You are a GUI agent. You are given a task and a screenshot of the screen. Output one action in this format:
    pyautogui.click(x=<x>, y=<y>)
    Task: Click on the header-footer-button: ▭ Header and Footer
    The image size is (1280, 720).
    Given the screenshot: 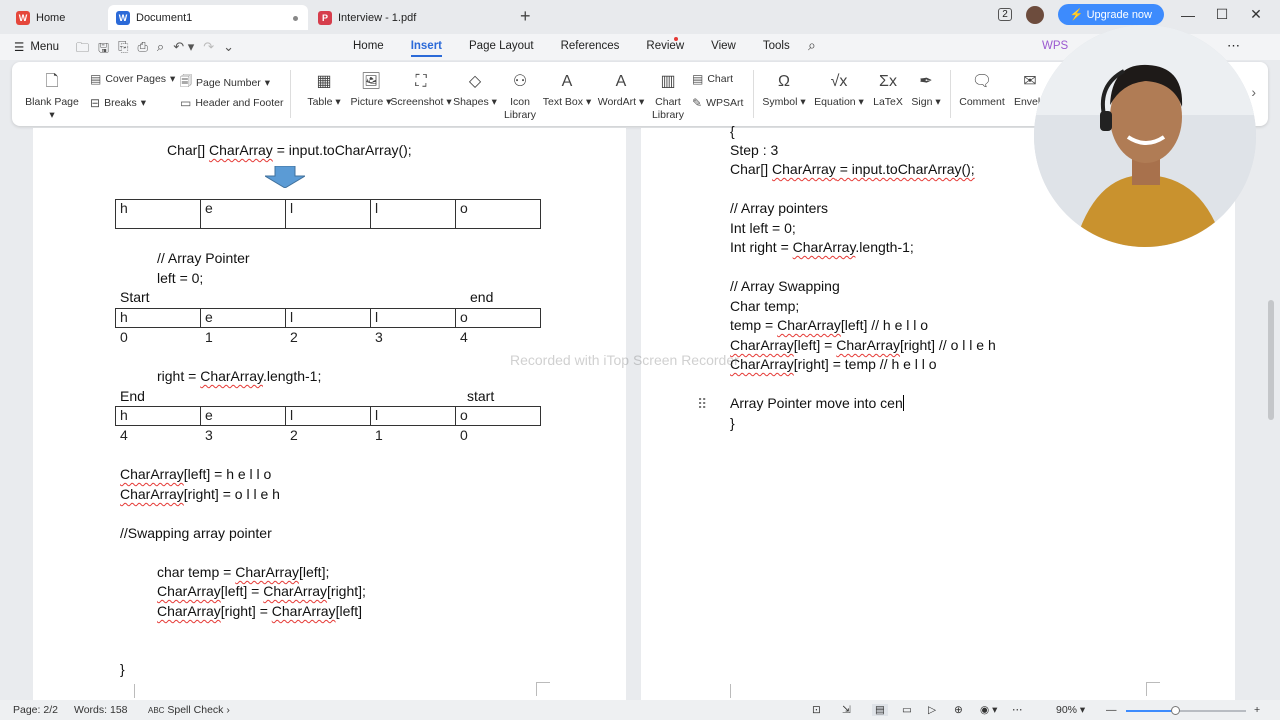 What is the action you would take?
    pyautogui.click(x=231, y=103)
    